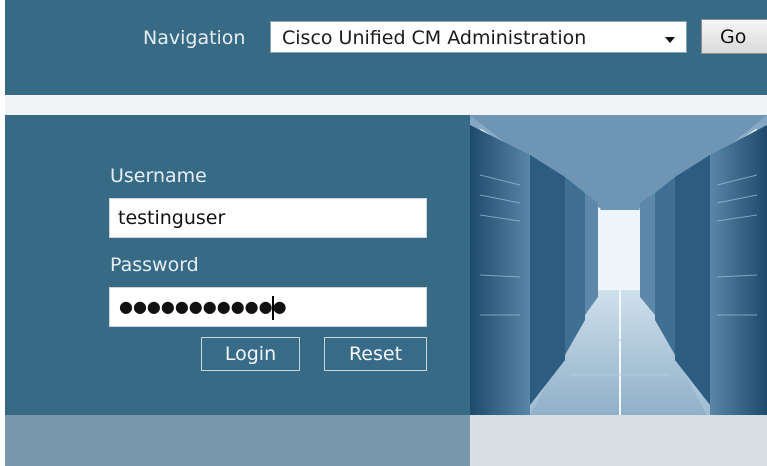  I want to click on navigation-label: Navigation, so click(194, 38).